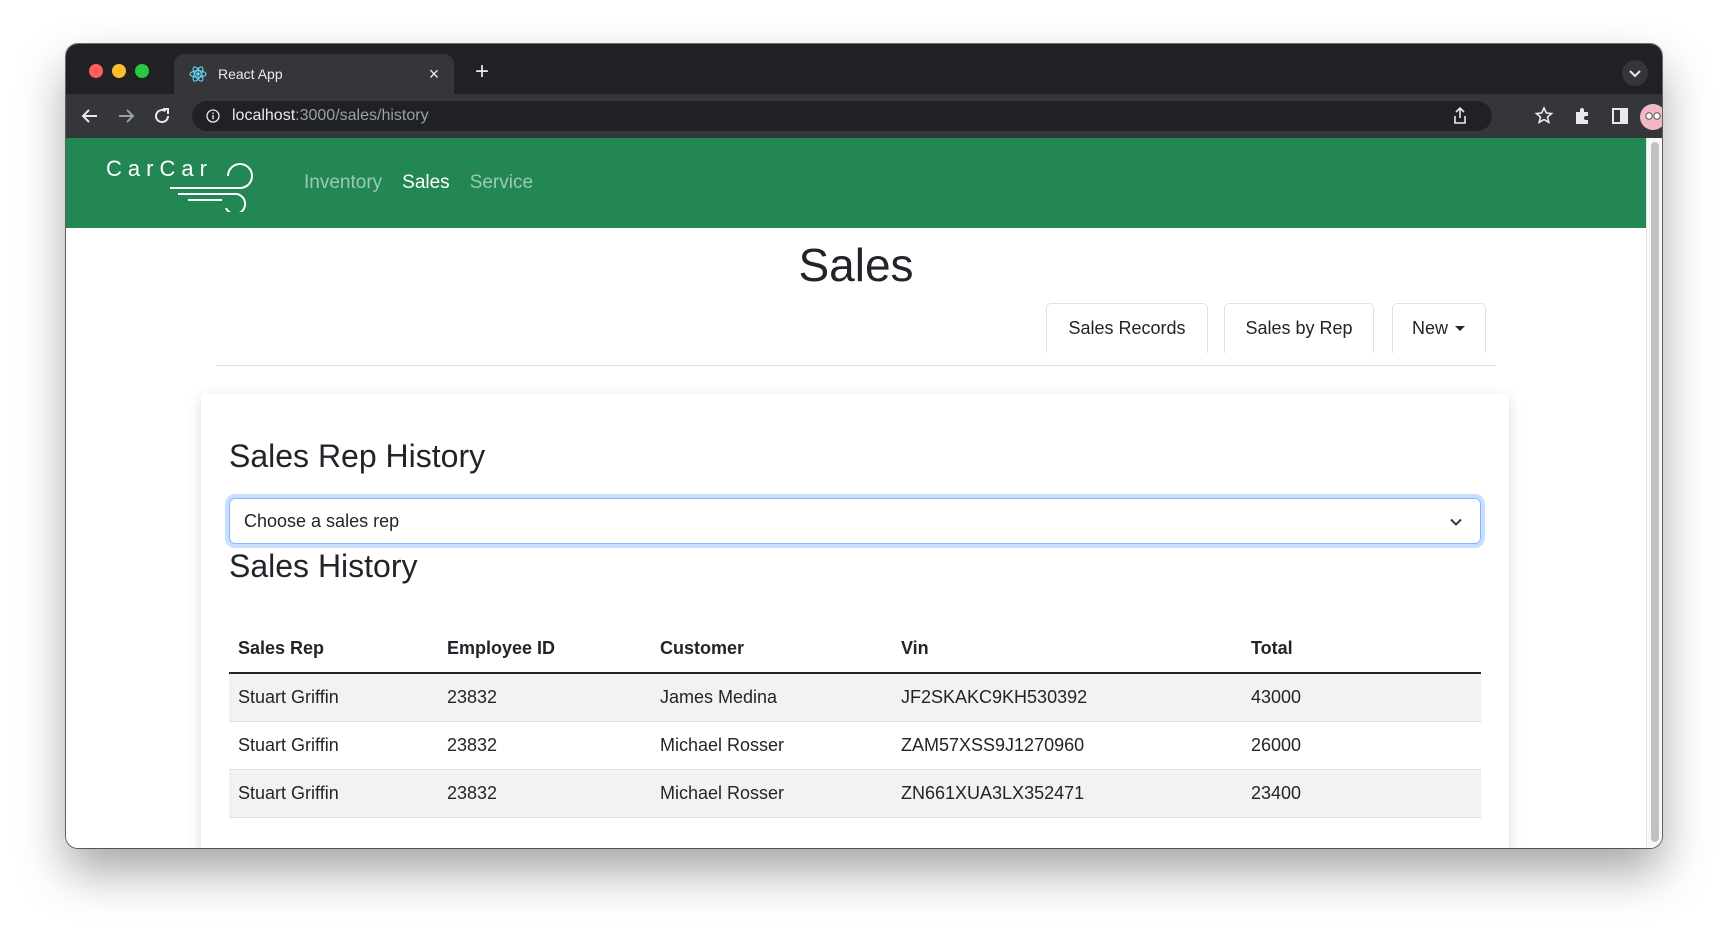 Image resolution: width=1728 pixels, height=935 pixels. What do you see at coordinates (213, 116) in the screenshot?
I see `info-icon` at bounding box center [213, 116].